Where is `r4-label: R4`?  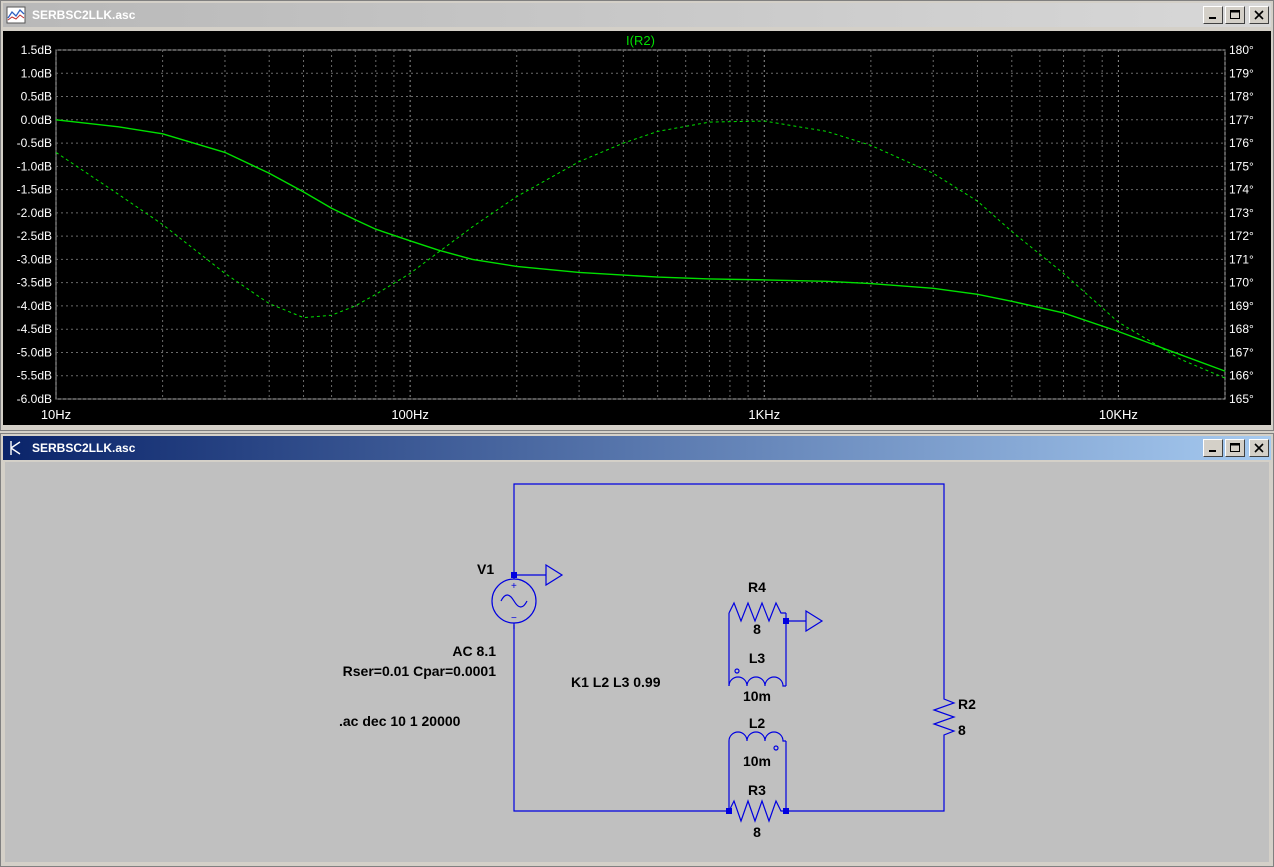
r4-label: R4 is located at coordinates (757, 587).